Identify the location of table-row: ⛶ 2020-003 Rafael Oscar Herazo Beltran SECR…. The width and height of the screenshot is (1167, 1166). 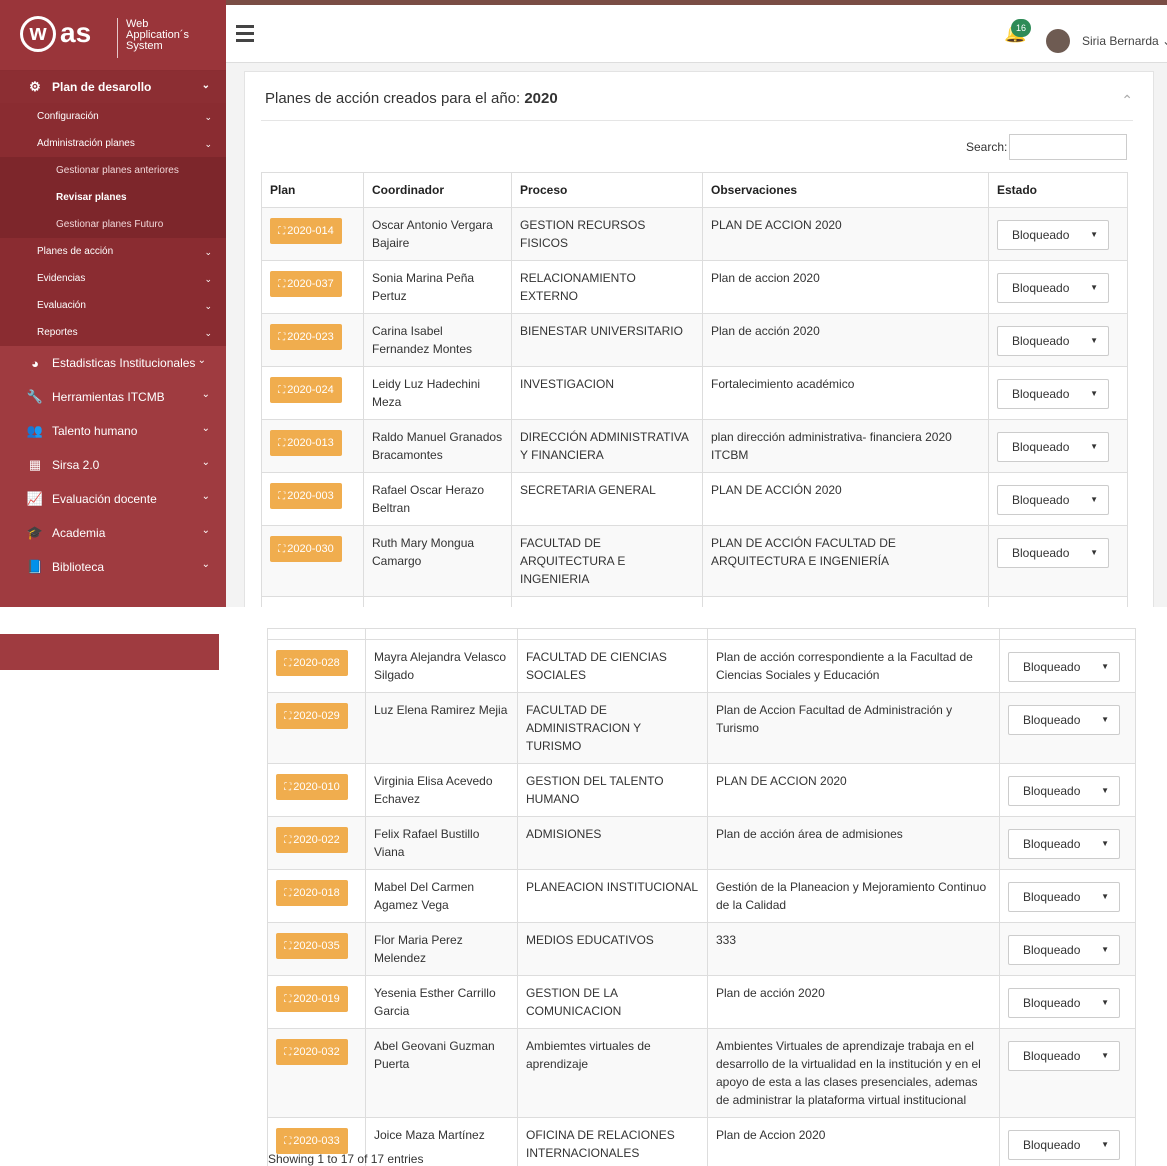
(694, 499).